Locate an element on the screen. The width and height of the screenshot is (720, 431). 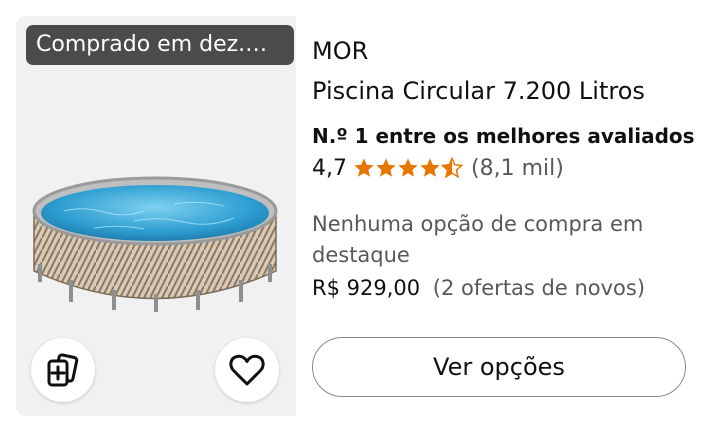
pool-image is located at coordinates (155, 240).